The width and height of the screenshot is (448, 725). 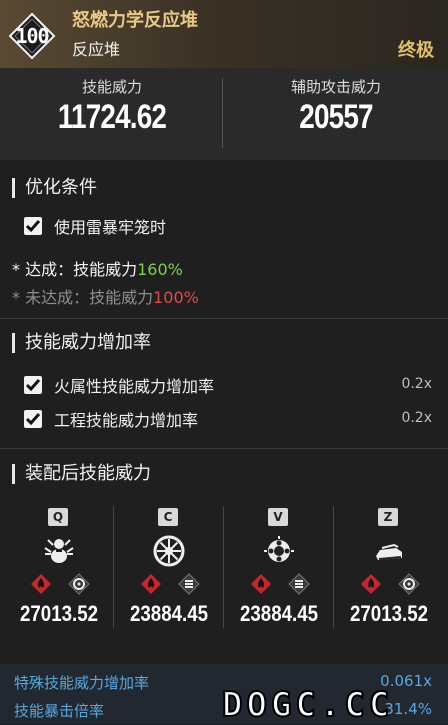 What do you see at coordinates (278, 517) in the screenshot?
I see `skill-key: V` at bounding box center [278, 517].